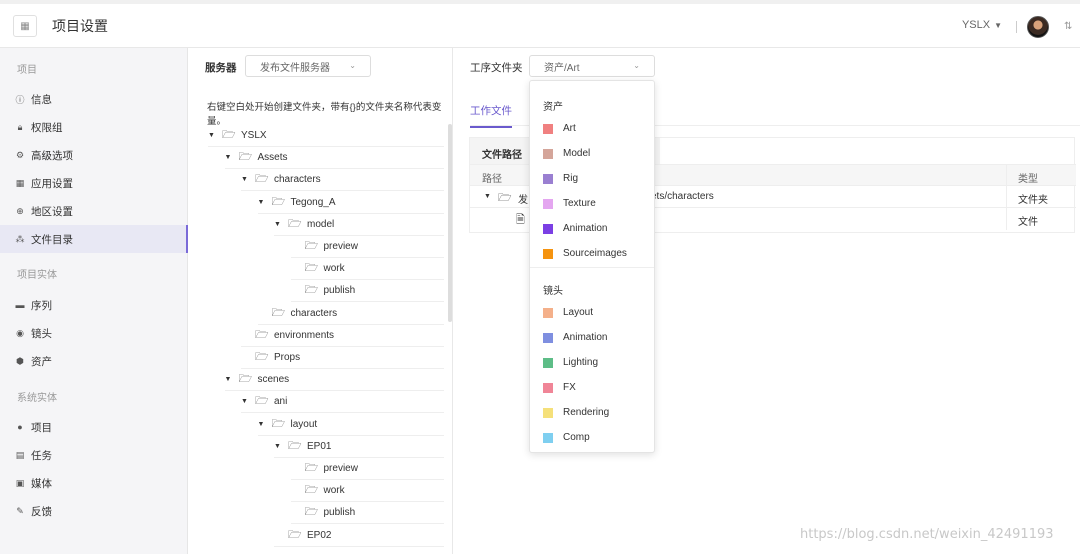  I want to click on folder-label: 工序文件夹, so click(496, 68).